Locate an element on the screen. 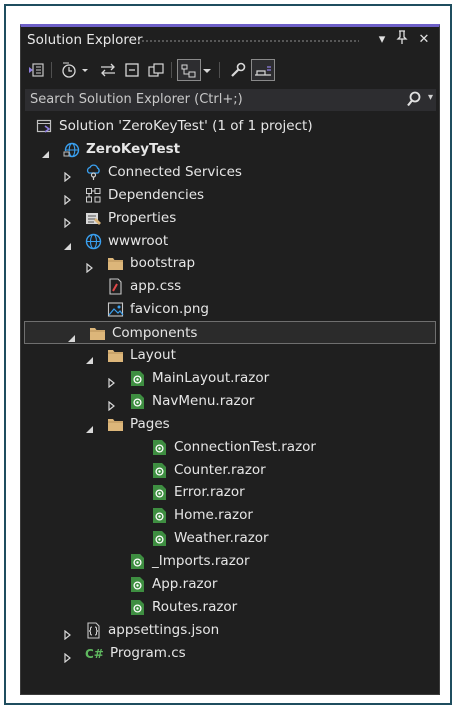 The height and width of the screenshot is (709, 456). tree-item-pages: Pages is located at coordinates (230, 424).